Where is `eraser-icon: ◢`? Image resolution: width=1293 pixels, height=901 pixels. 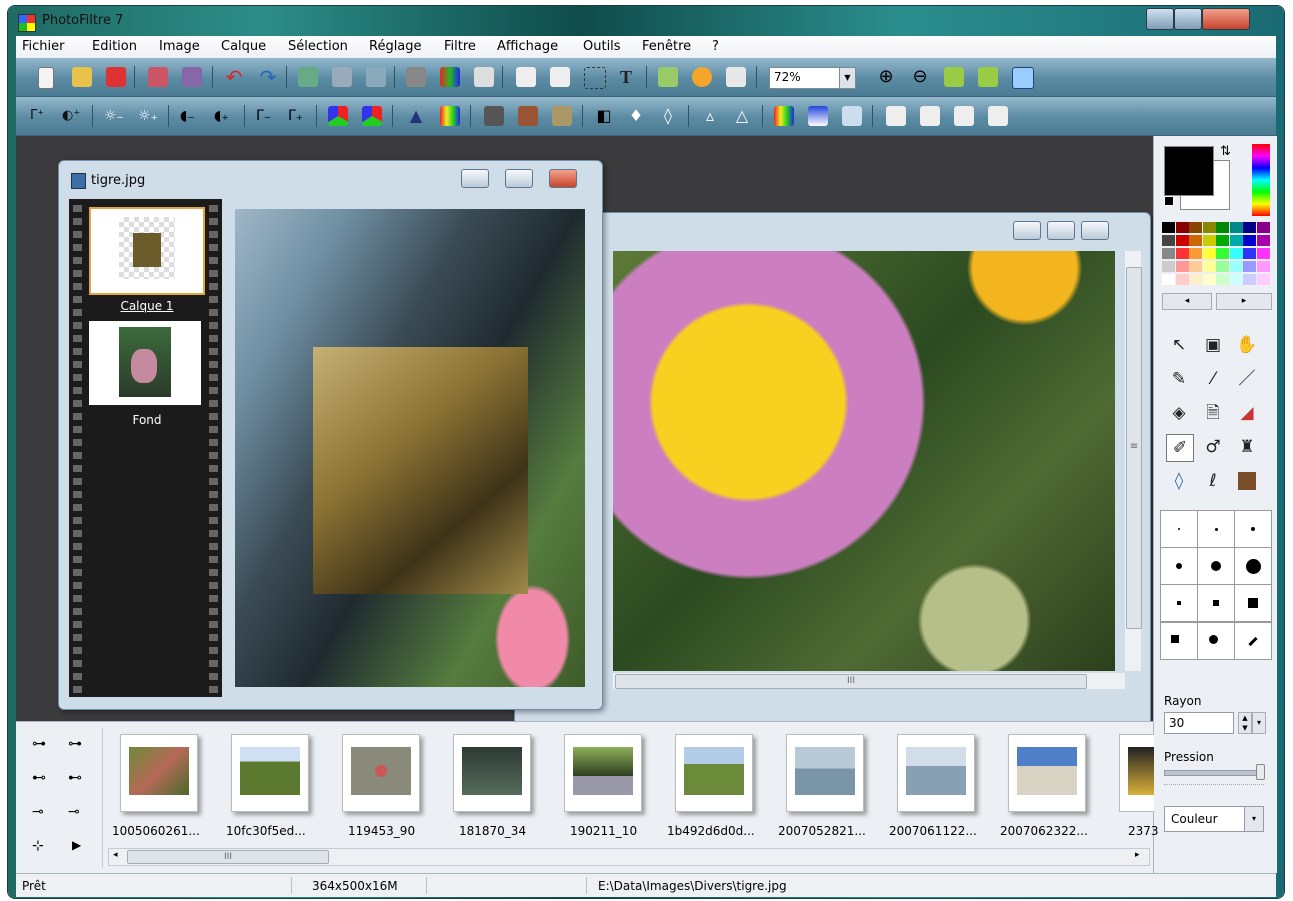 eraser-icon: ◢ is located at coordinates (1247, 413).